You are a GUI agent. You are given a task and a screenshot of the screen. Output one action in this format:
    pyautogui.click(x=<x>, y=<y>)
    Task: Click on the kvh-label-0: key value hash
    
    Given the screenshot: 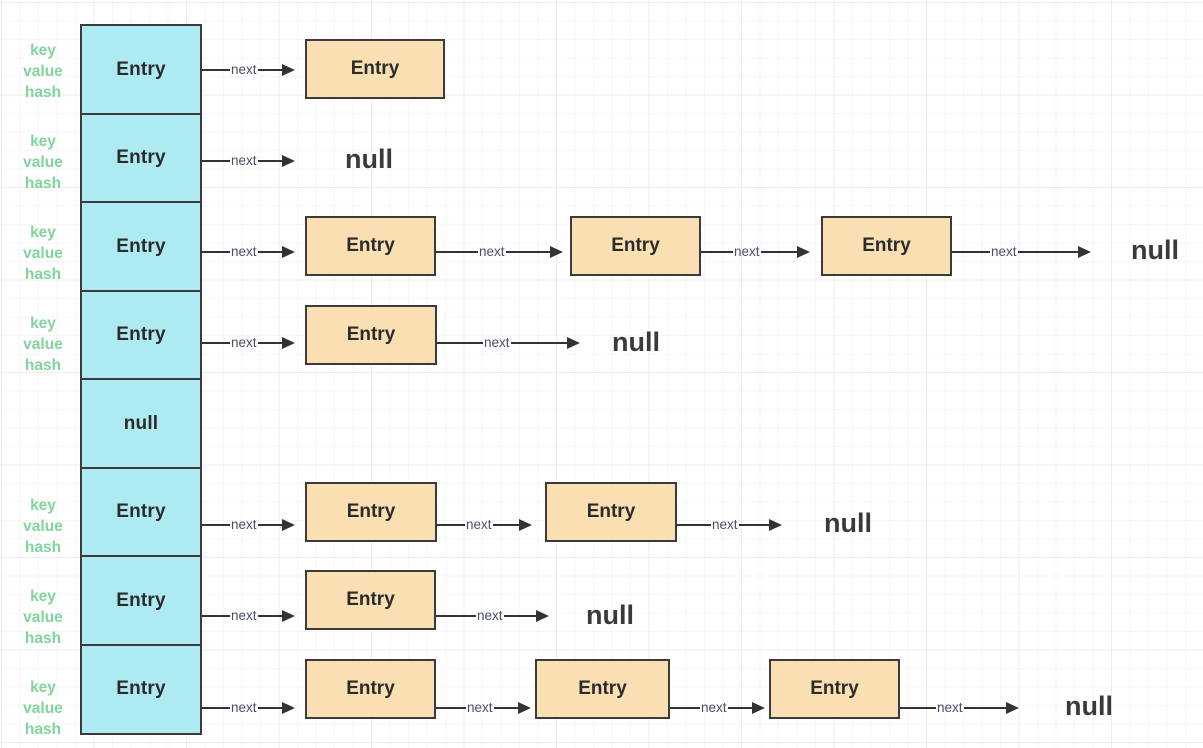 What is the action you would take?
    pyautogui.click(x=43, y=71)
    